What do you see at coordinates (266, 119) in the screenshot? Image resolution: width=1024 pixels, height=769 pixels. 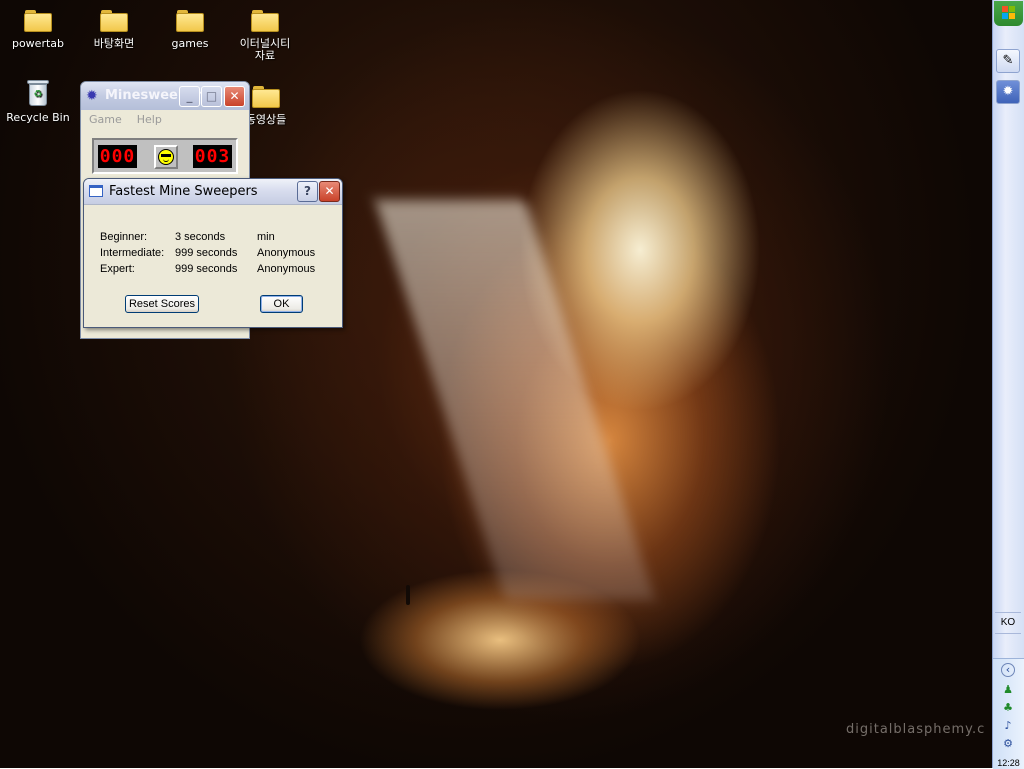 I see `desktop-icon-label: 동영상들` at bounding box center [266, 119].